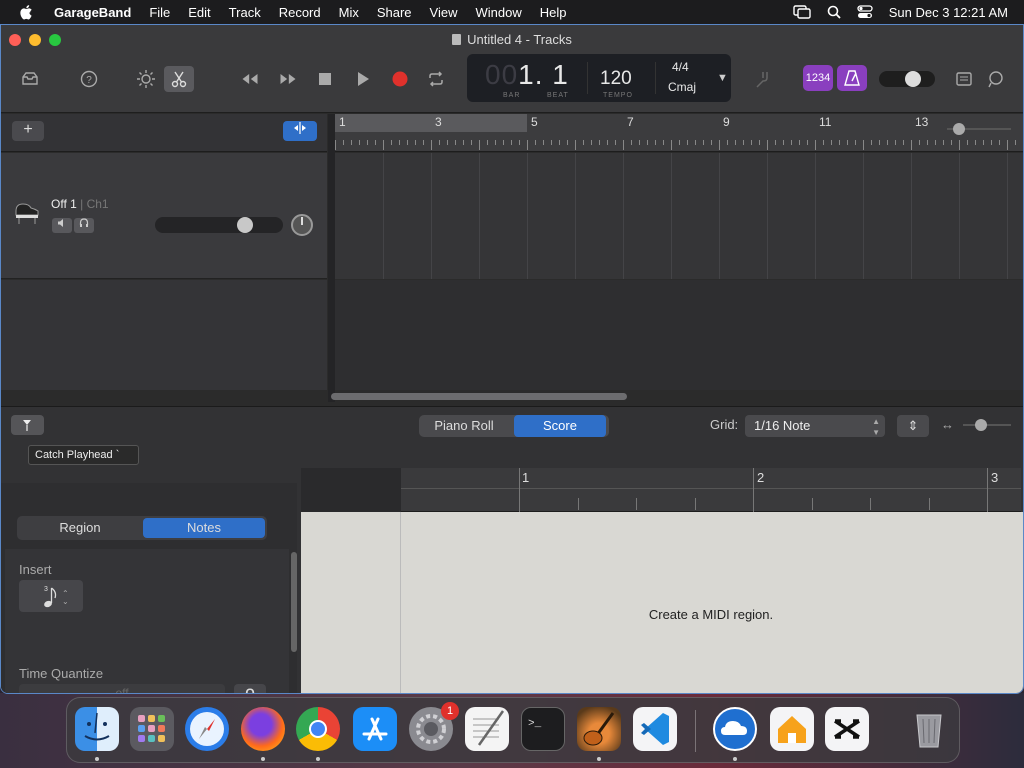 The height and width of the screenshot is (768, 1024). I want to click on finder-dock-icon, so click(97, 729).